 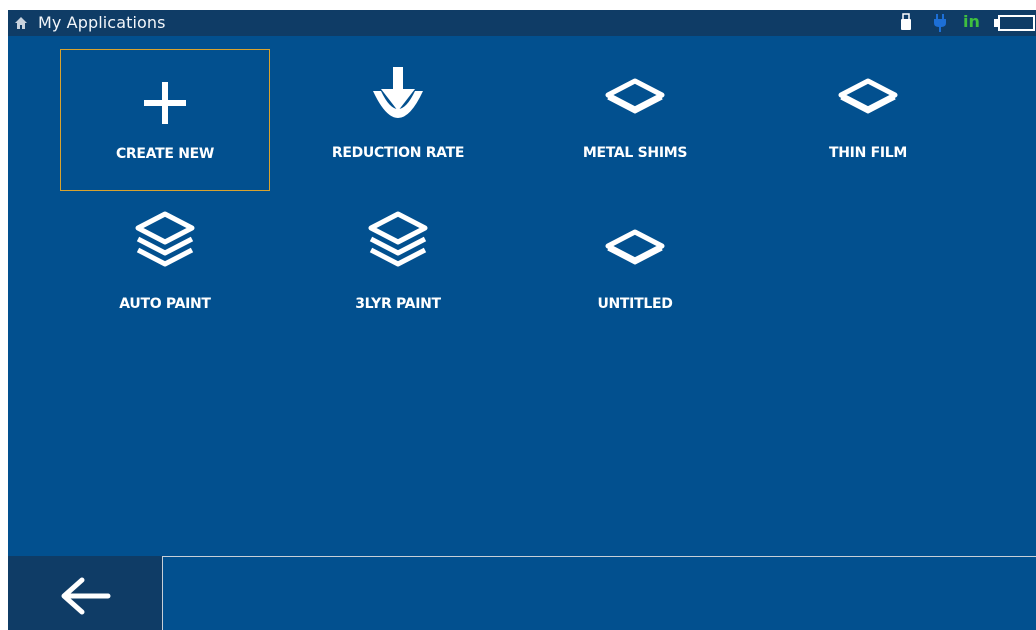 I want to click on app-tile-3lyr-paint: 3LYR PAINT, so click(x=398, y=271).